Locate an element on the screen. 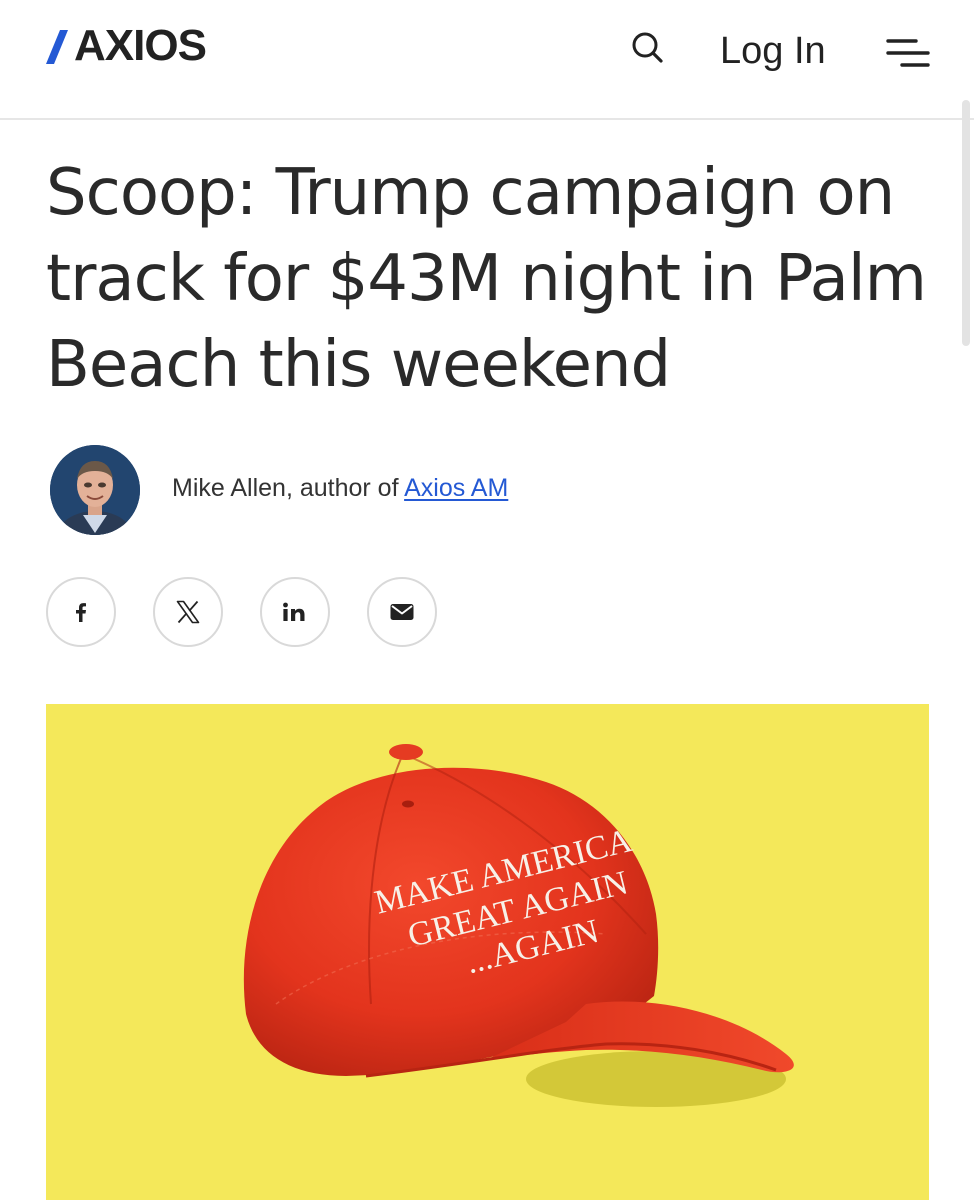 The height and width of the screenshot is (1200, 974). author-avatar is located at coordinates (95, 490).